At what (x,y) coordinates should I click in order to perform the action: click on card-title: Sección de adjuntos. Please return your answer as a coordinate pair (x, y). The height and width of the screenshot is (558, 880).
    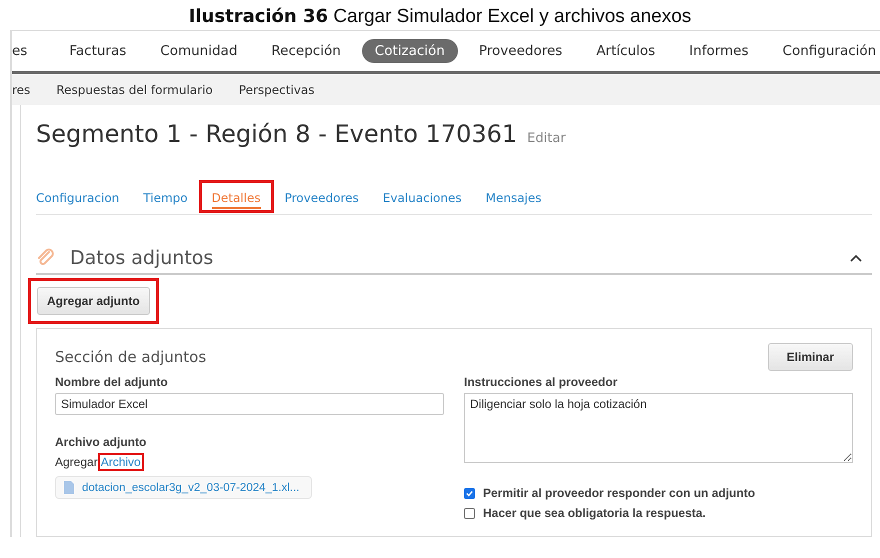
    Looking at the image, I should click on (130, 357).